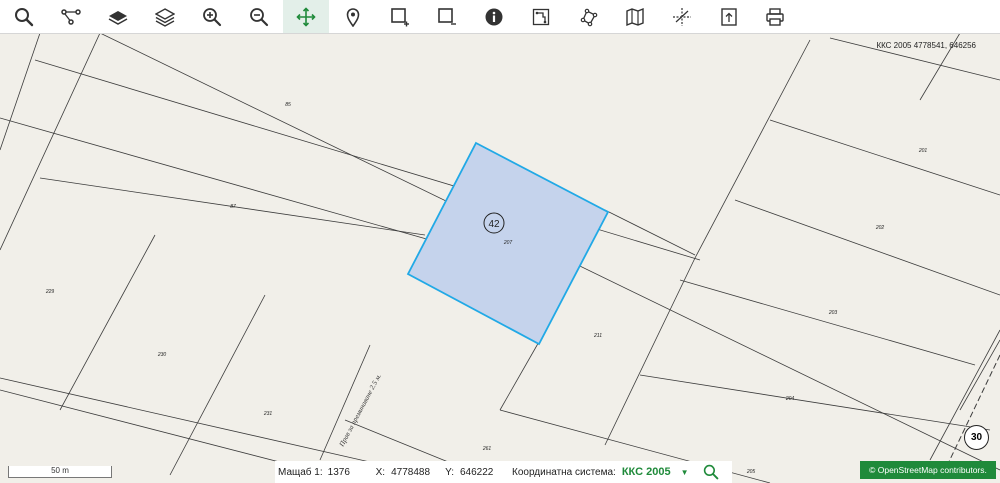 The image size is (1000, 483). I want to click on selected-parcel-number: 207, so click(508, 243).